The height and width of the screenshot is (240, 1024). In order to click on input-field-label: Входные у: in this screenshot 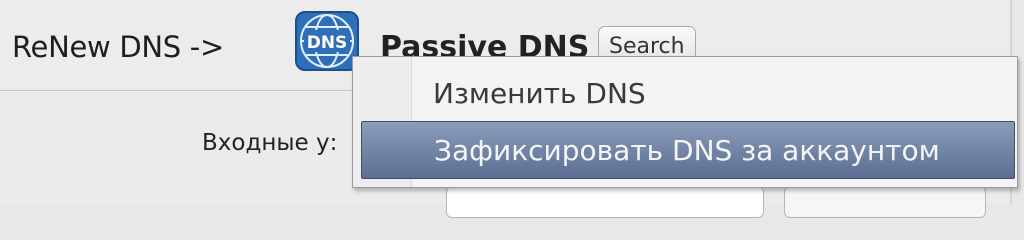, I will do `click(270, 143)`.